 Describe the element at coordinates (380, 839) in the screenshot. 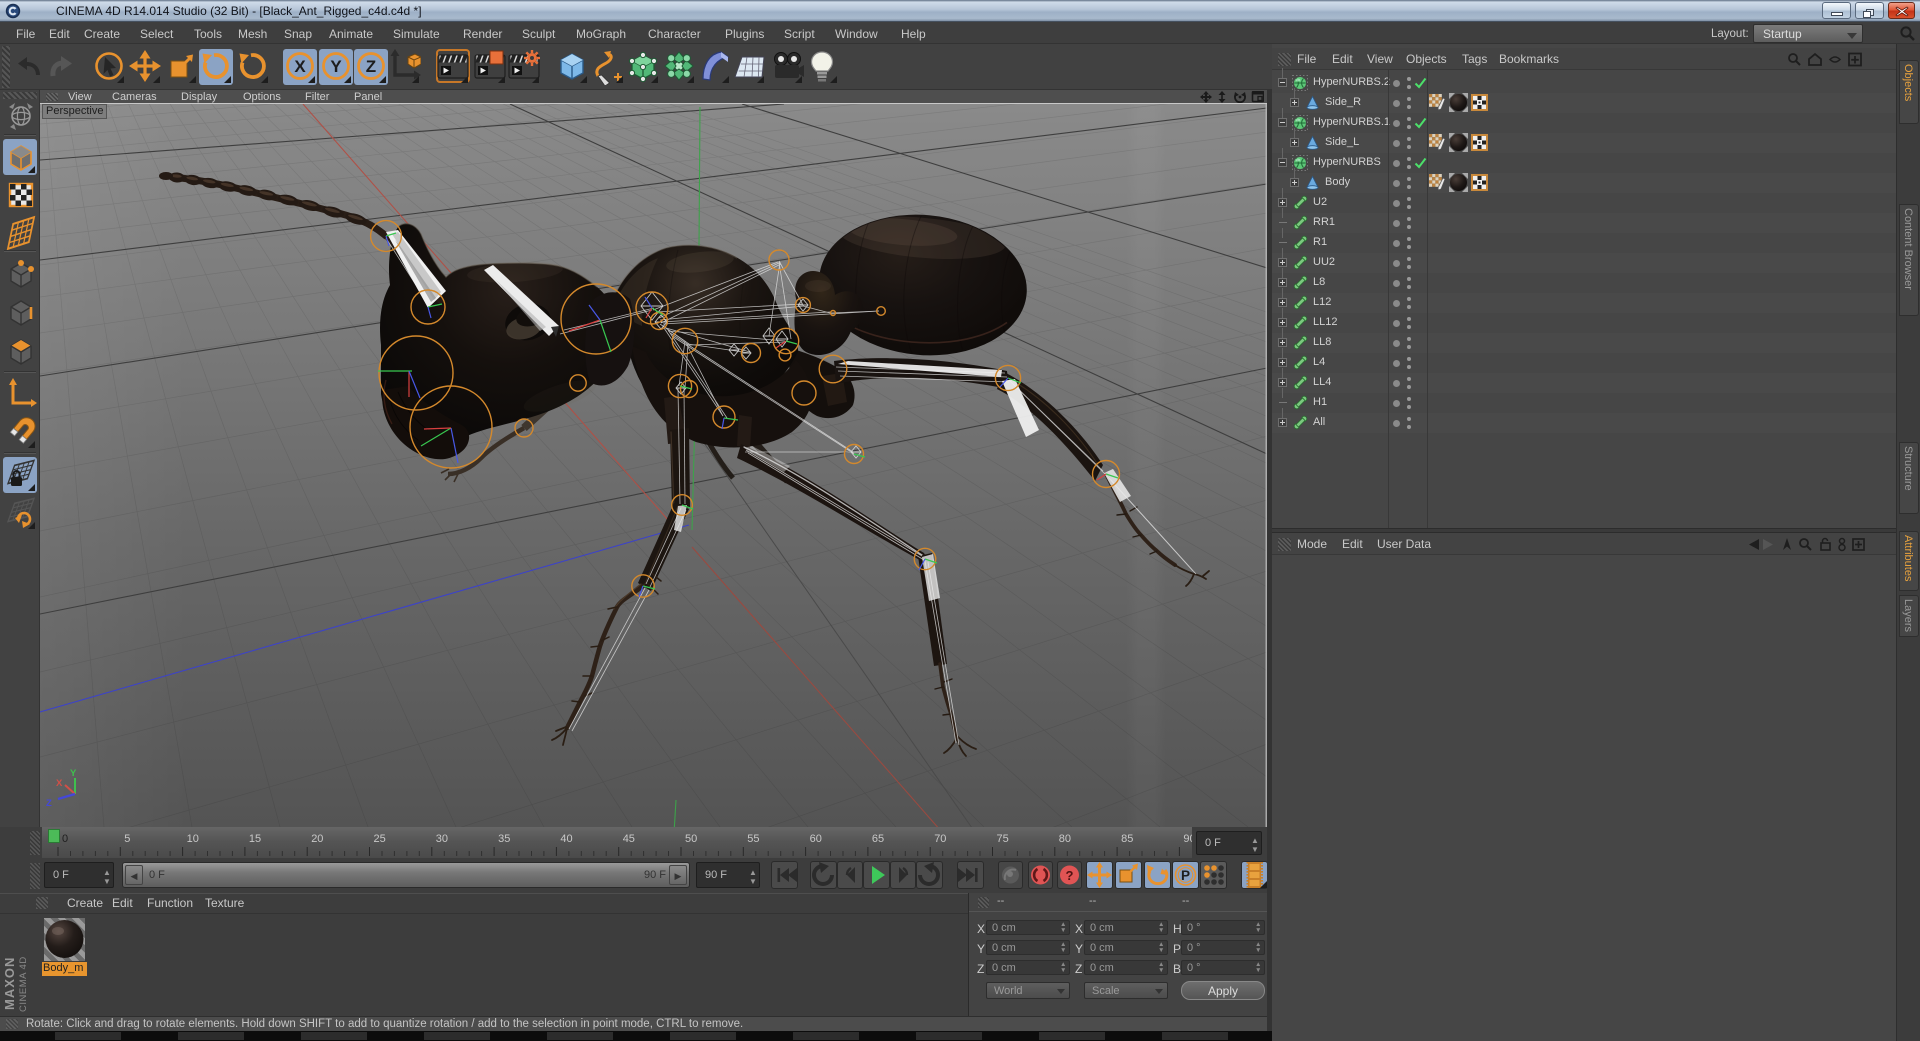

I see `svg-text: 25` at that location.